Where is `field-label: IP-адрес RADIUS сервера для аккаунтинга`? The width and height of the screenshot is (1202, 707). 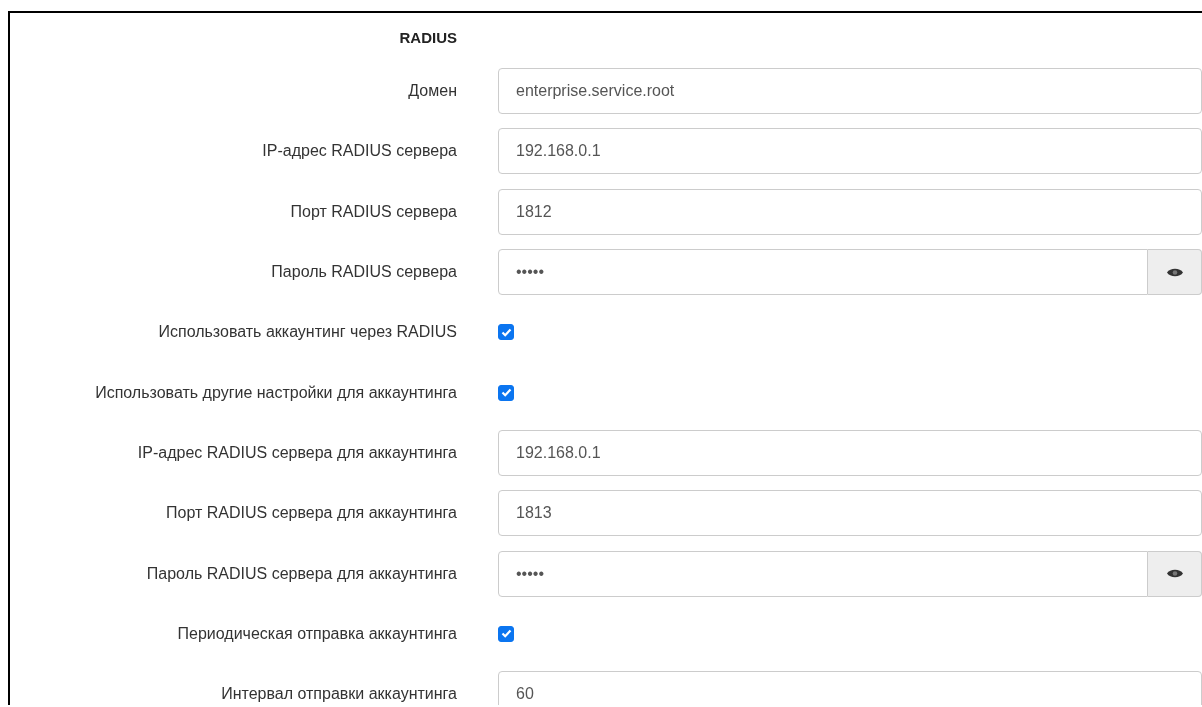 field-label: IP-адрес RADIUS сервера для аккаунтинга is located at coordinates (296, 452).